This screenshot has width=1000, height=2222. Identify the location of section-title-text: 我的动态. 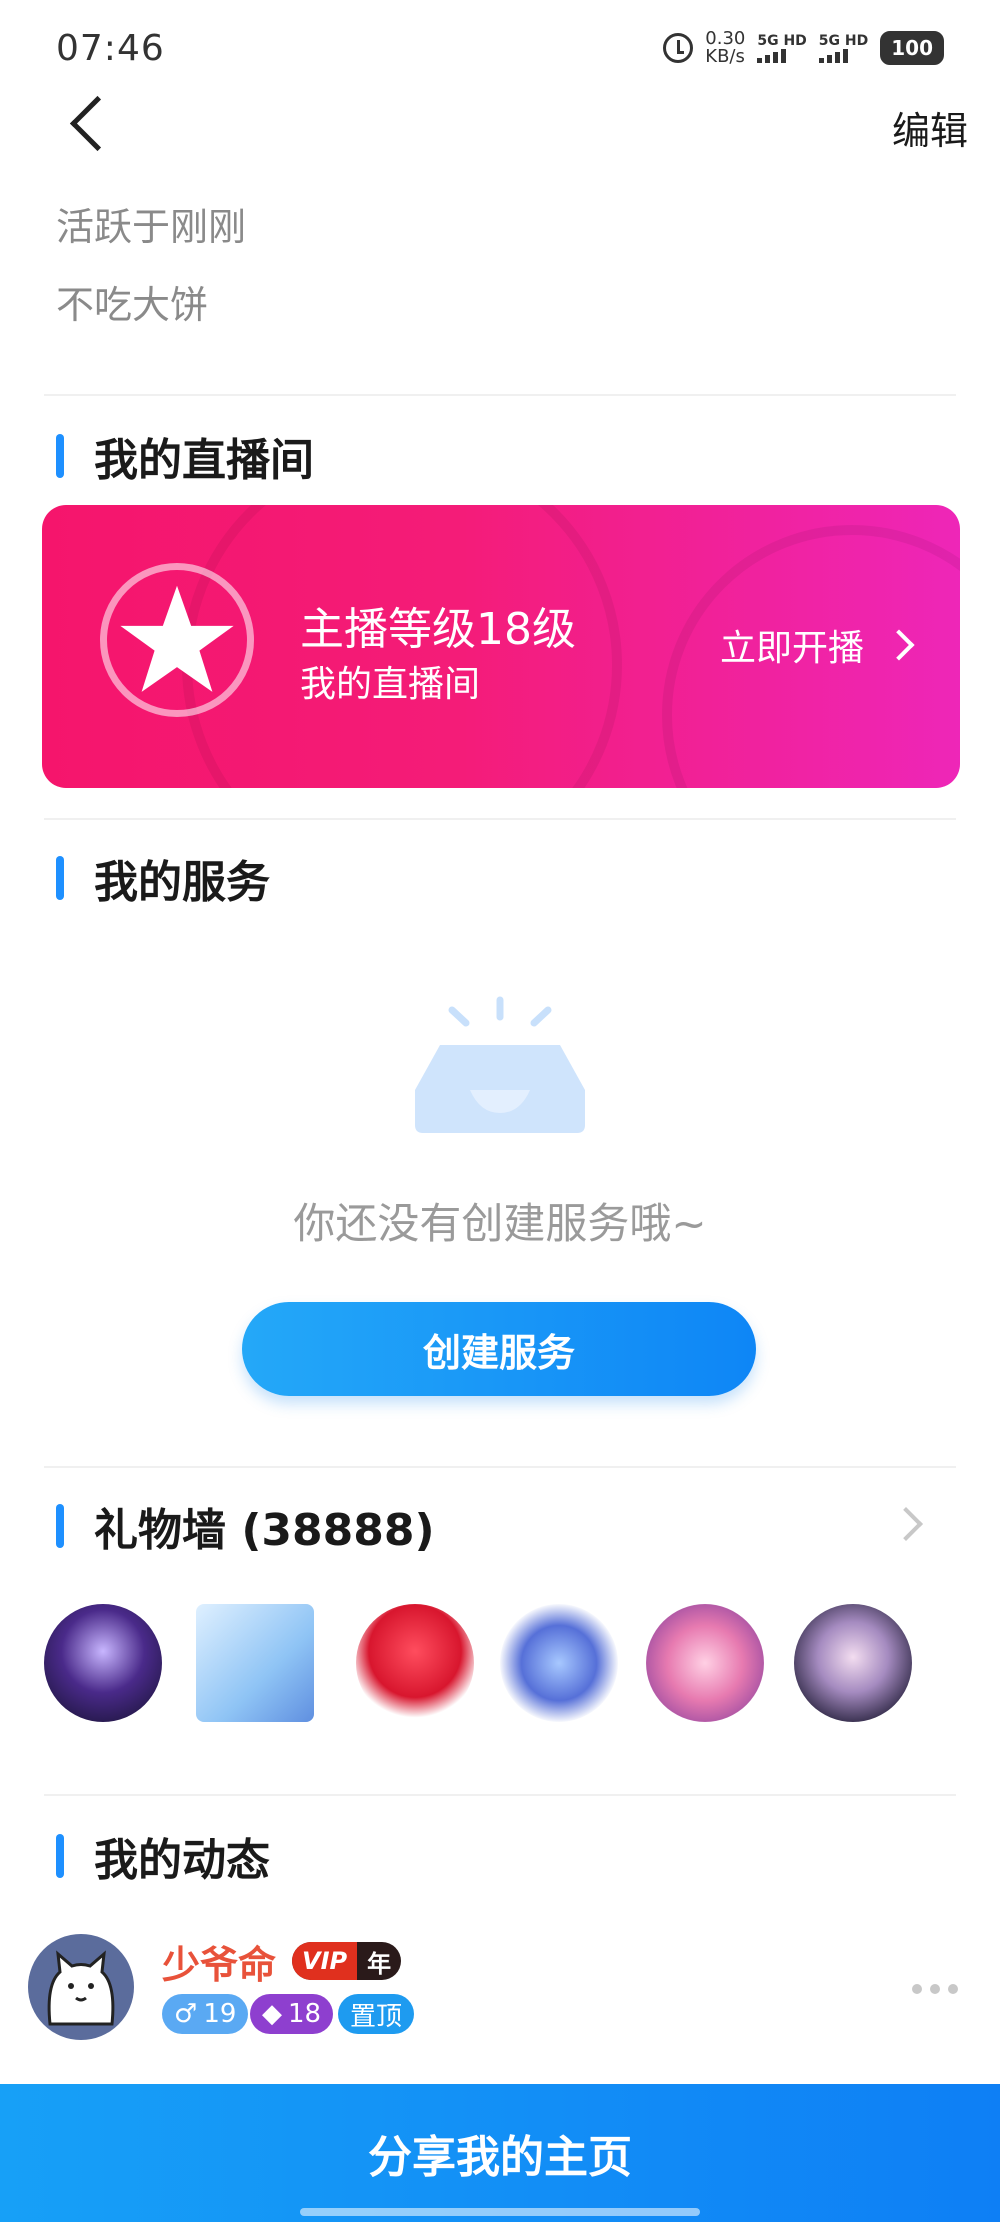
(182, 1860).